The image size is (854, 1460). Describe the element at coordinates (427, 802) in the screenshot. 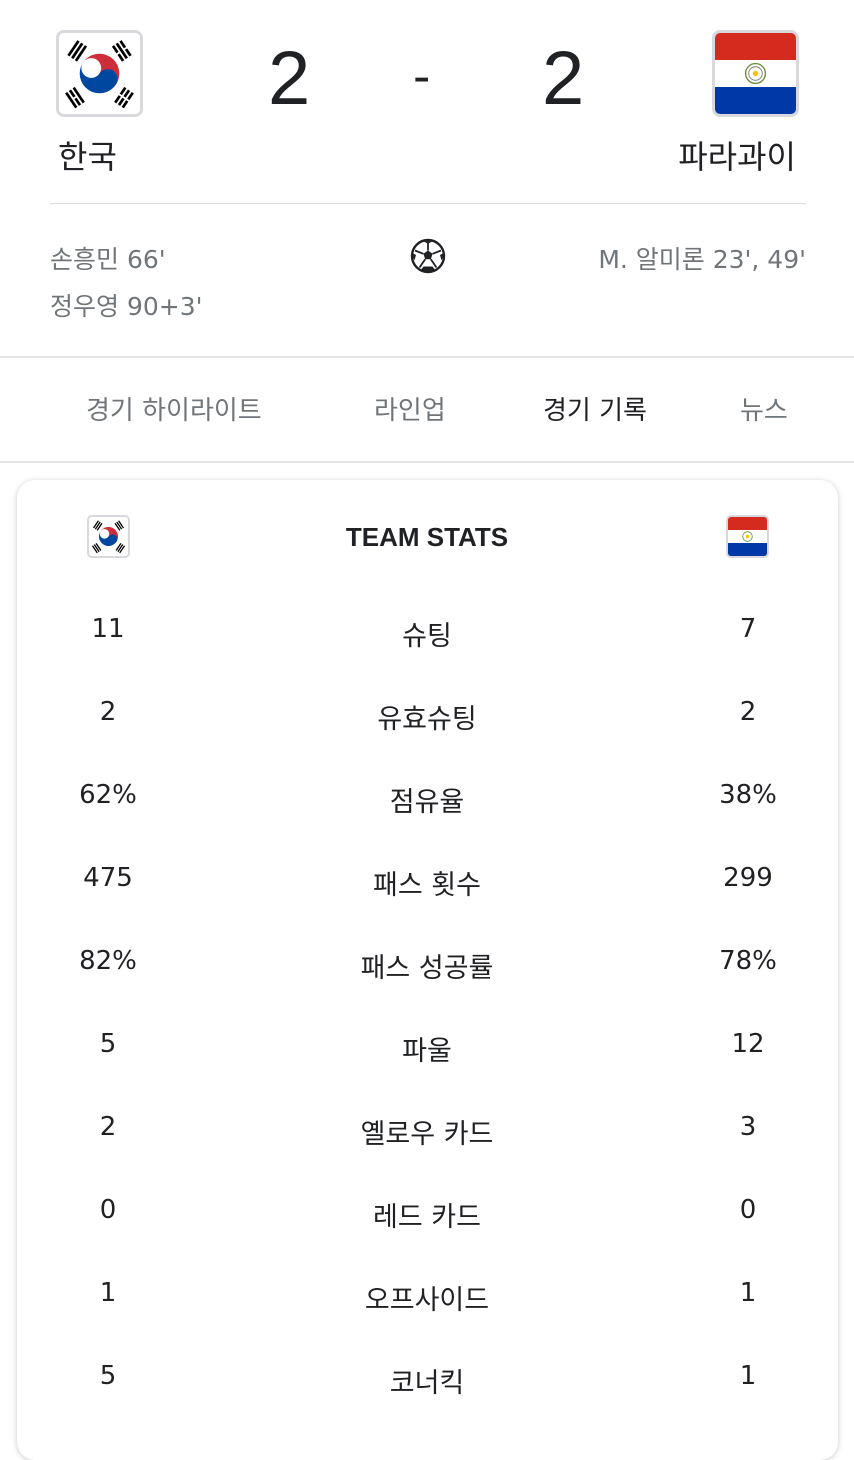

I see `stat-label: 점유율` at that location.